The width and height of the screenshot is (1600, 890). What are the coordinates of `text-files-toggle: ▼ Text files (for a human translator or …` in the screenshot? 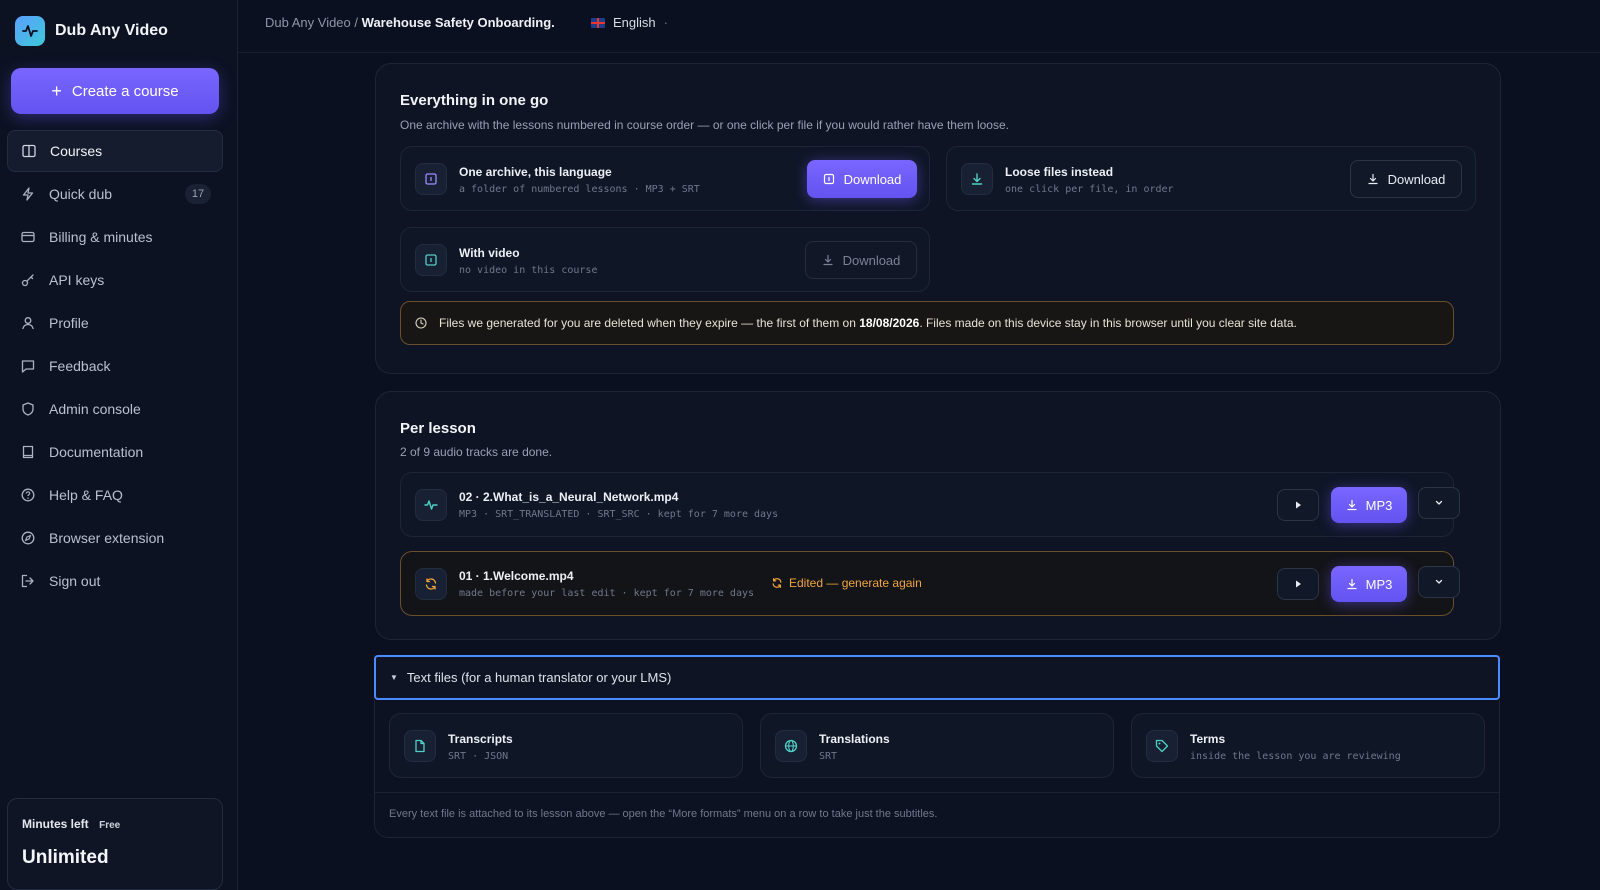 It's located at (937, 677).